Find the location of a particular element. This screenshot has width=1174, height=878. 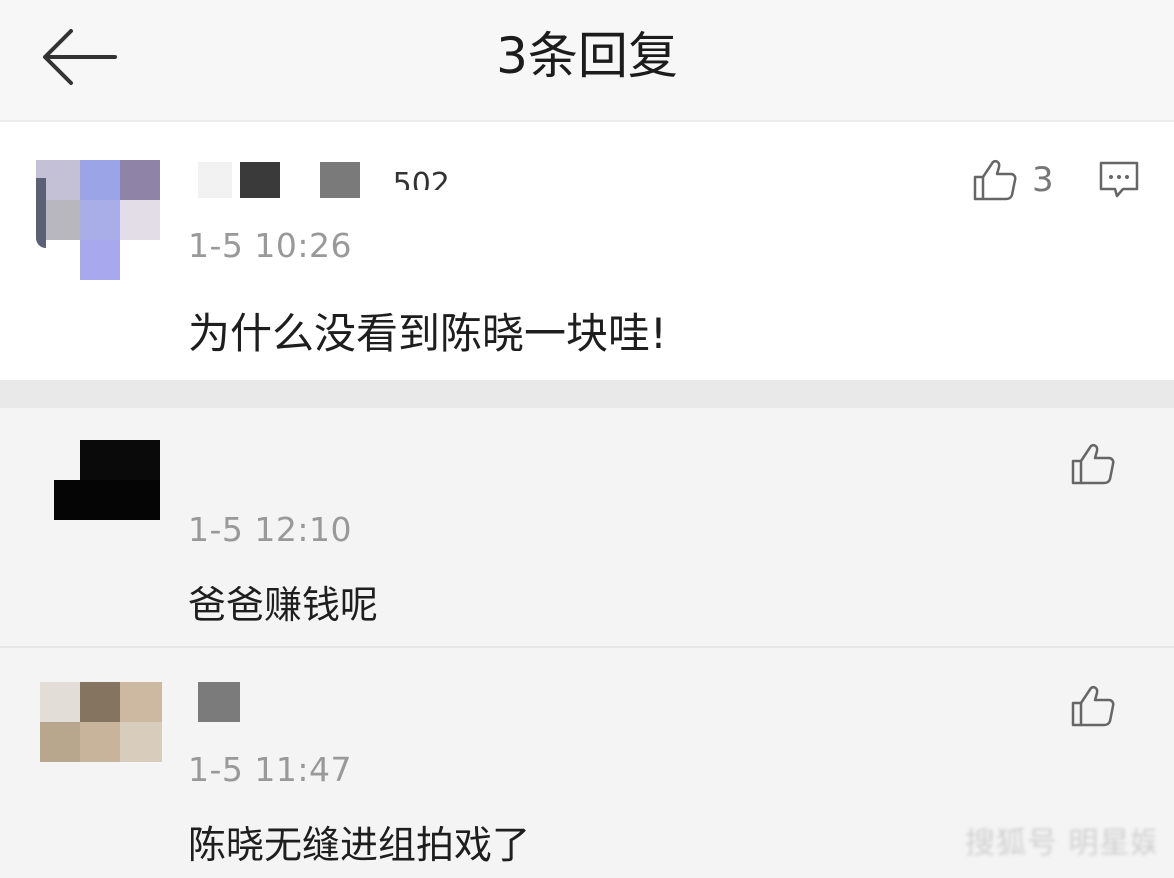

reply-text: 陈晓无缝进组拍戏了 is located at coordinates (359, 845).